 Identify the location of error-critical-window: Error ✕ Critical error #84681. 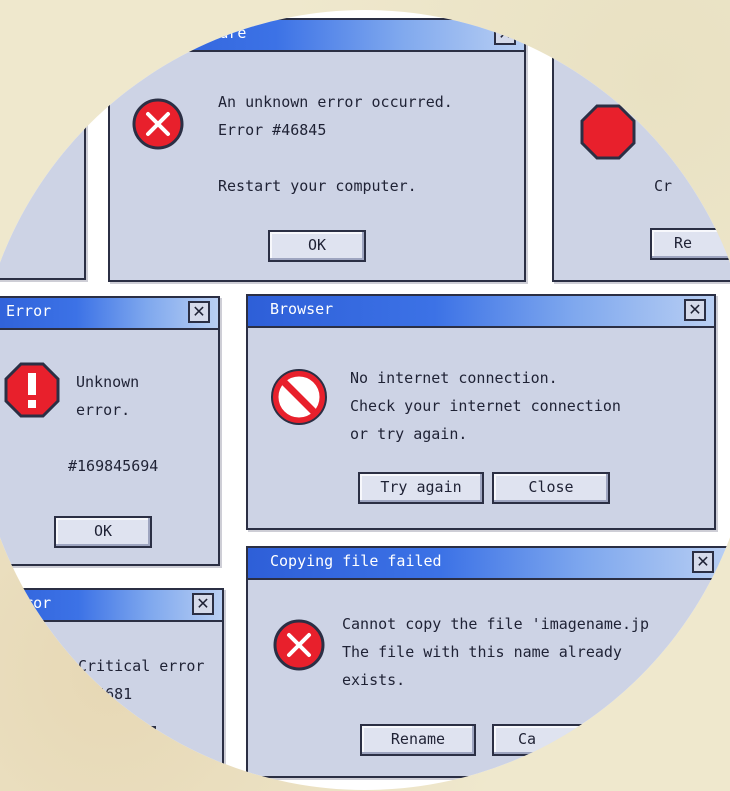
(112, 683).